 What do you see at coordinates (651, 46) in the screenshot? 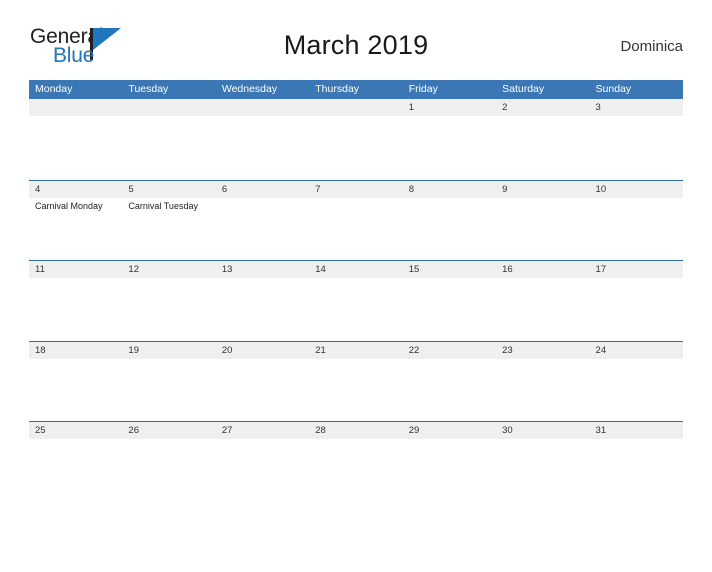
I see `region-label: Dominica` at bounding box center [651, 46].